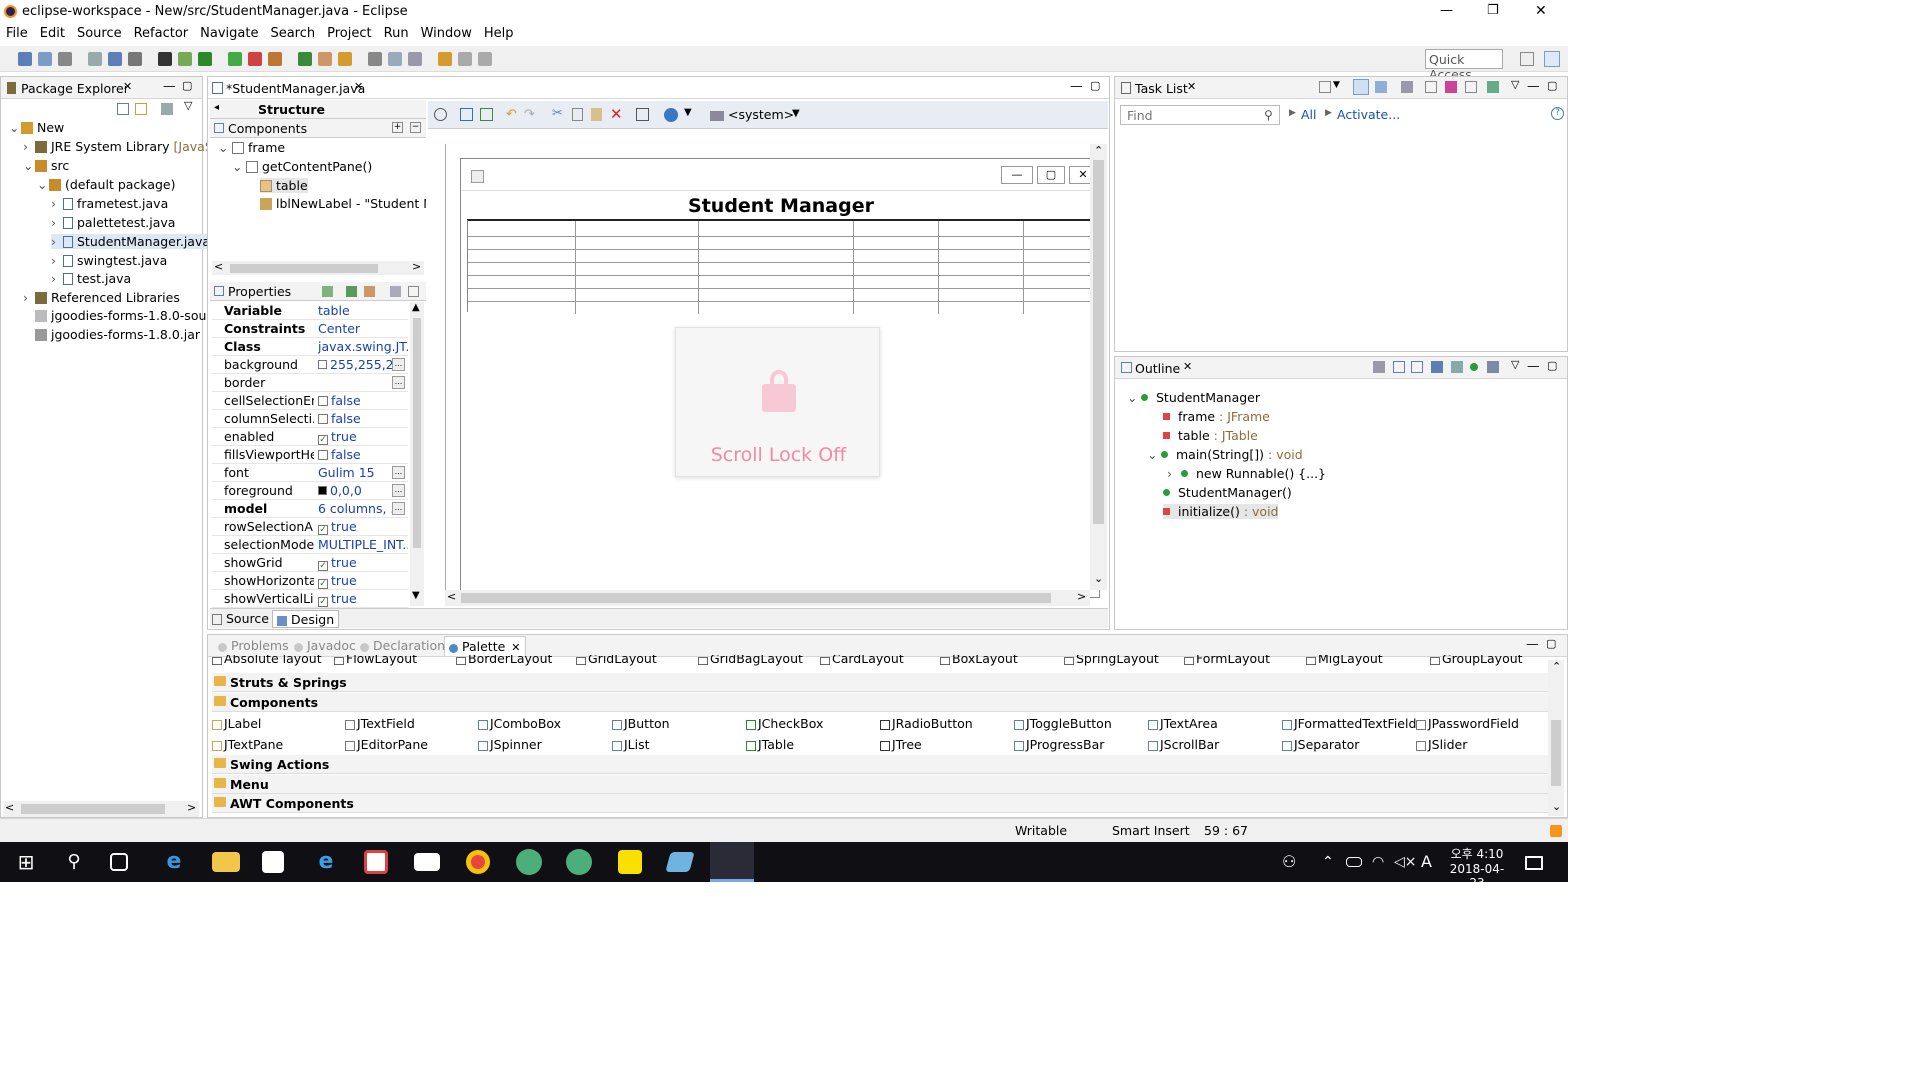 This screenshot has height=1080, width=1920. What do you see at coordinates (1063, 723) in the screenshot?
I see `palette-component-item: JToggleButton` at bounding box center [1063, 723].